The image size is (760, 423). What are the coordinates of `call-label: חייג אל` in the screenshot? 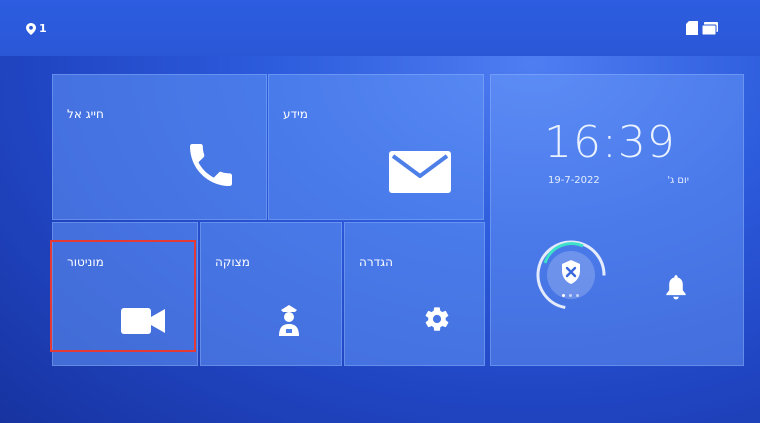 It's located at (85, 114).